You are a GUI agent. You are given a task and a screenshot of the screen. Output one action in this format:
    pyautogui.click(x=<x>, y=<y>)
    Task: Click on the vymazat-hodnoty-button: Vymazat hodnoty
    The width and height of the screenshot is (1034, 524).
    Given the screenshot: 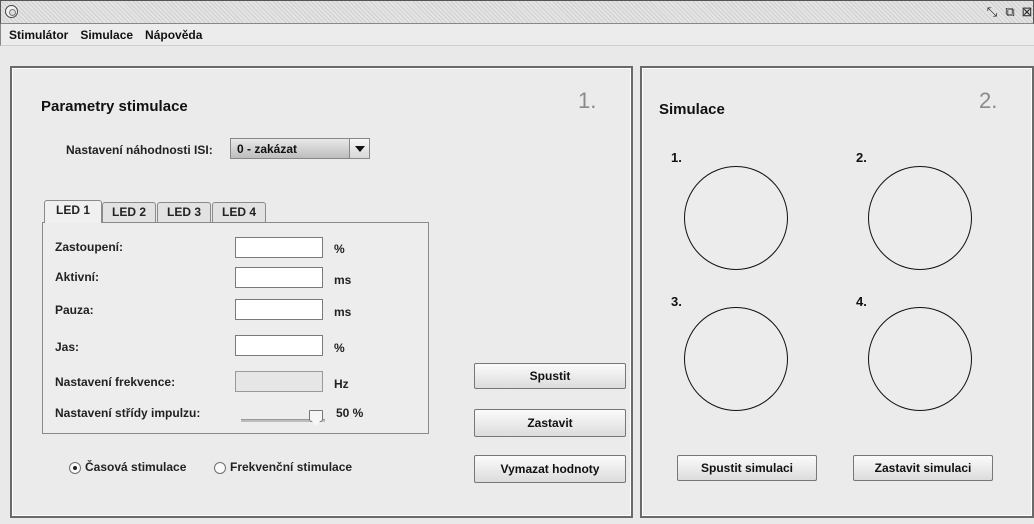 What is the action you would take?
    pyautogui.click(x=550, y=469)
    